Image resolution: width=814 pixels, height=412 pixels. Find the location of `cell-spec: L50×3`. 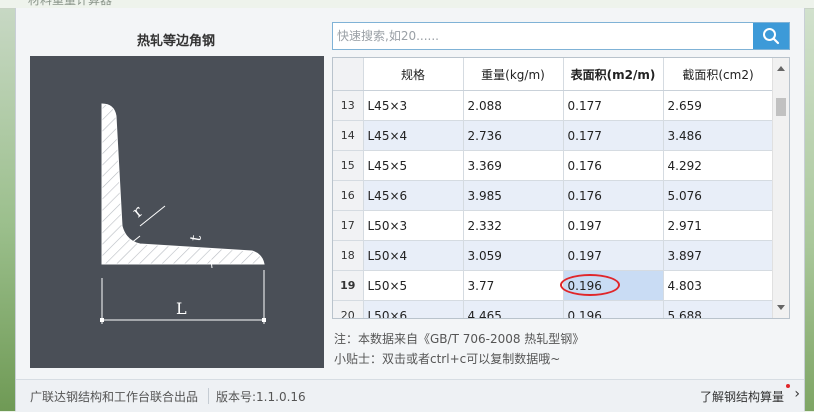

cell-spec: L50×3 is located at coordinates (413, 225).